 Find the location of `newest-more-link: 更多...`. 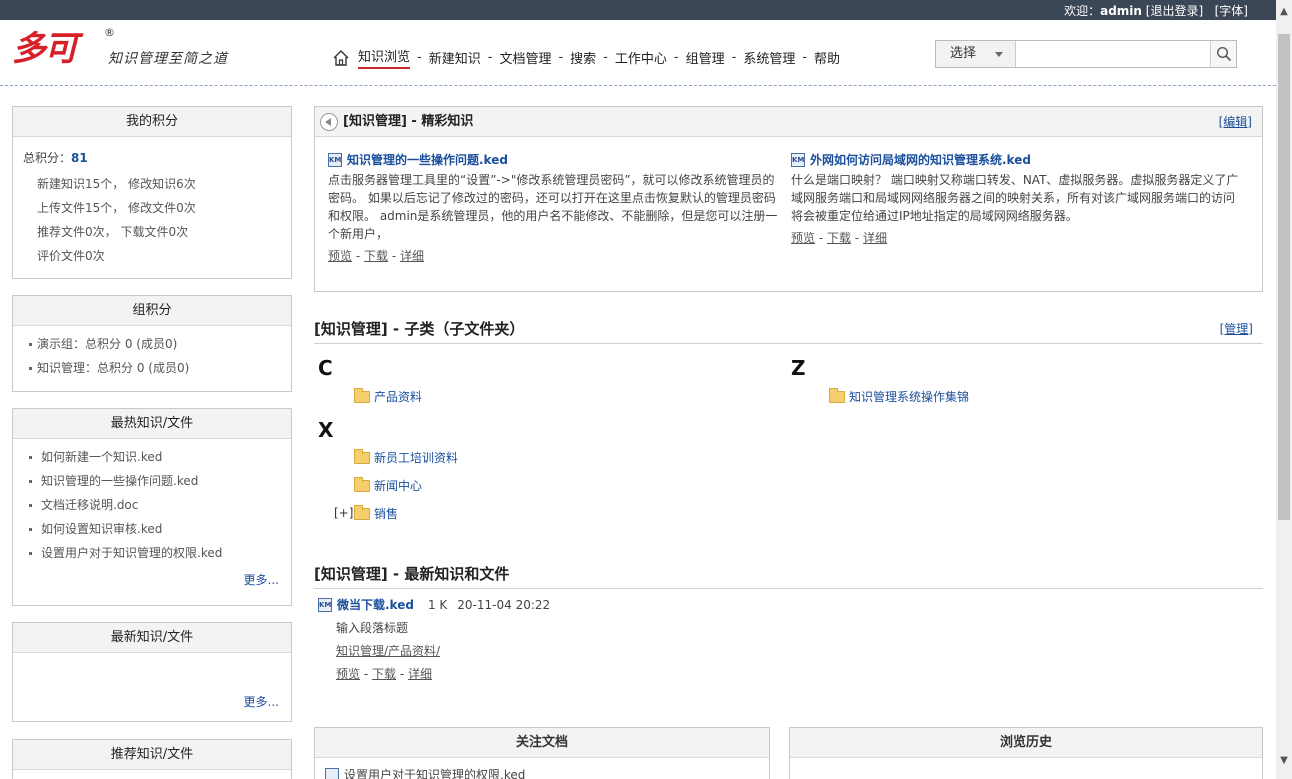

newest-more-link: 更多... is located at coordinates (152, 701).